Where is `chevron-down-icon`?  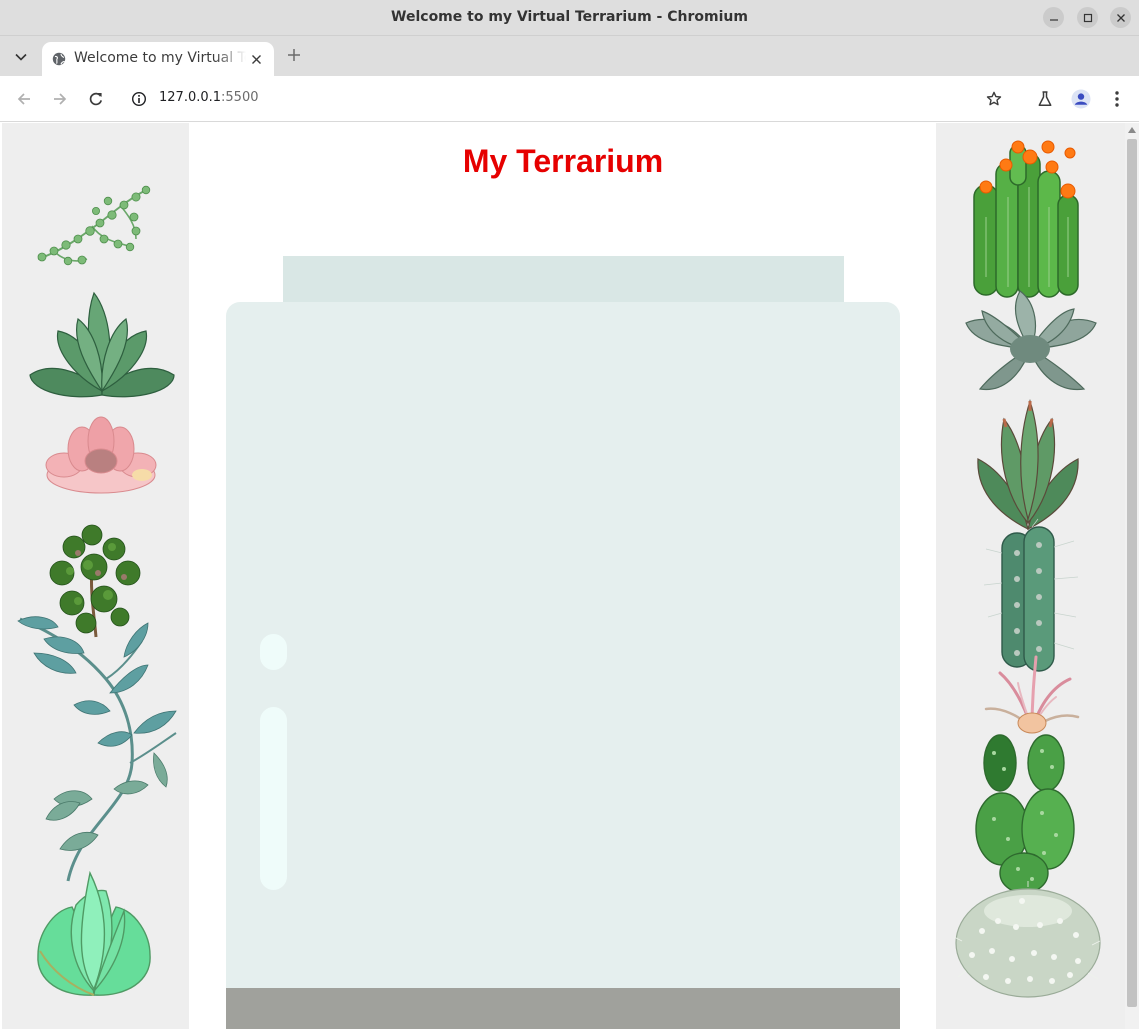 chevron-down-icon is located at coordinates (21, 57).